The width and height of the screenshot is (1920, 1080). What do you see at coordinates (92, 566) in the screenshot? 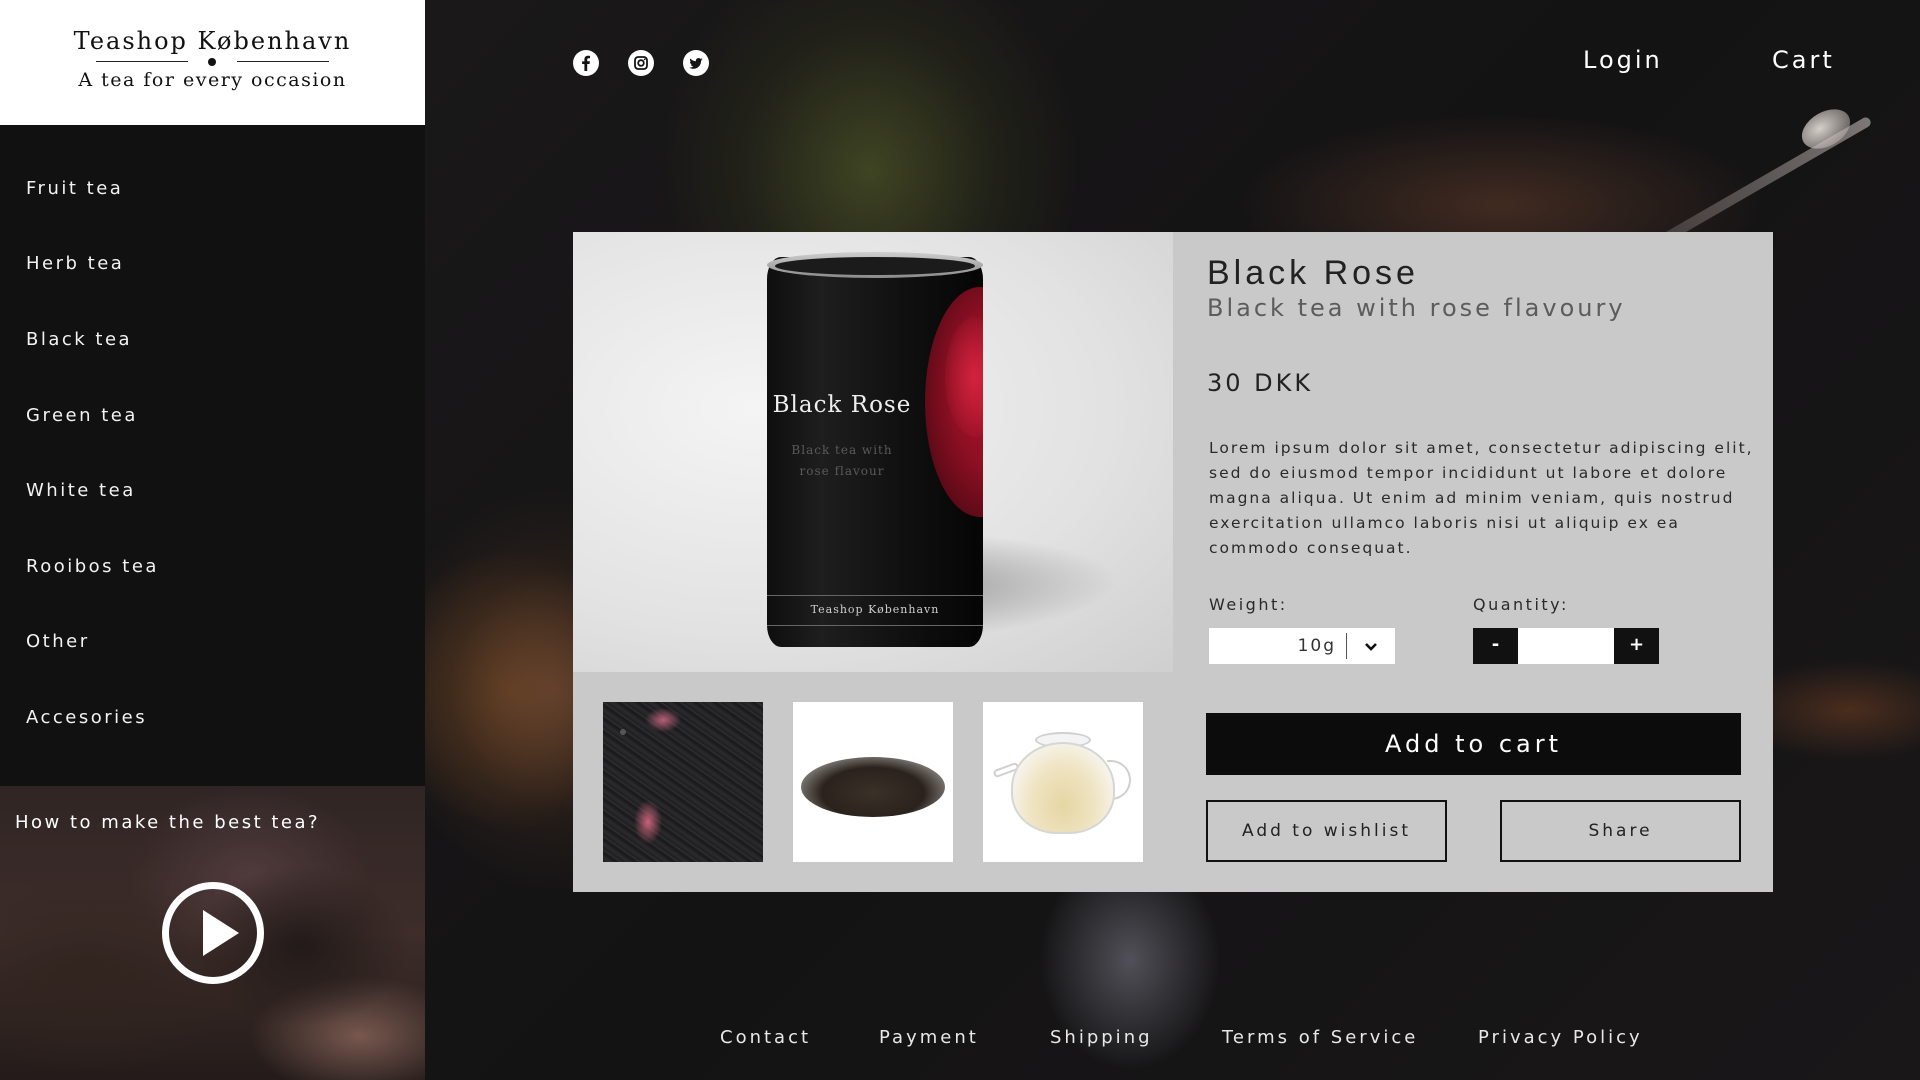
I see `sidebar-item-rooibos-tea: Rooibos tea` at bounding box center [92, 566].